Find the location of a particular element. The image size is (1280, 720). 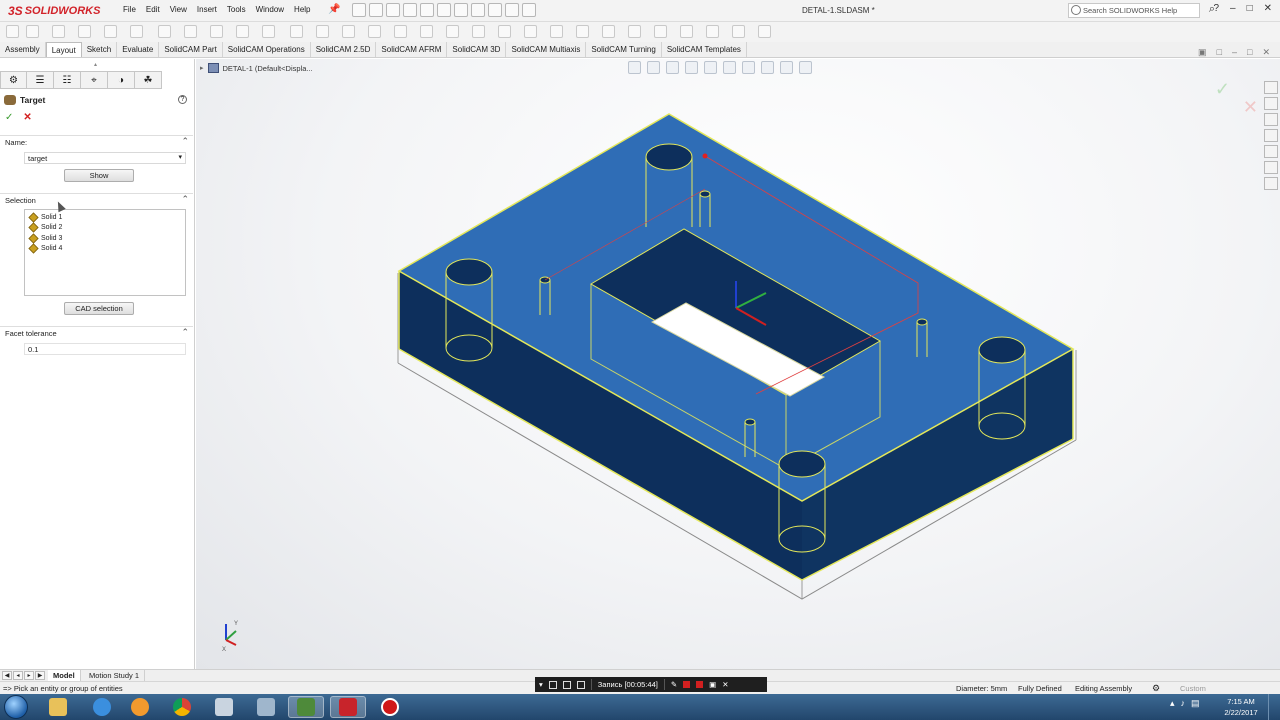

open-recent-icon is located at coordinates (529, 10).